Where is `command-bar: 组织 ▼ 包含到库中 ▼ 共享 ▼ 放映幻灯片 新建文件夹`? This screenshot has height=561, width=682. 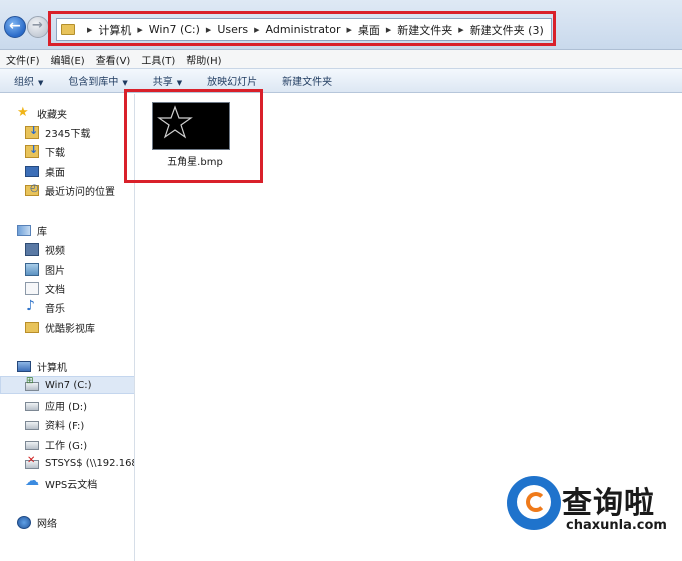
command-bar: 组织 ▼ 包含到库中 ▼ 共享 ▼ 放映幻灯片 新建文件夹 is located at coordinates (341, 80).